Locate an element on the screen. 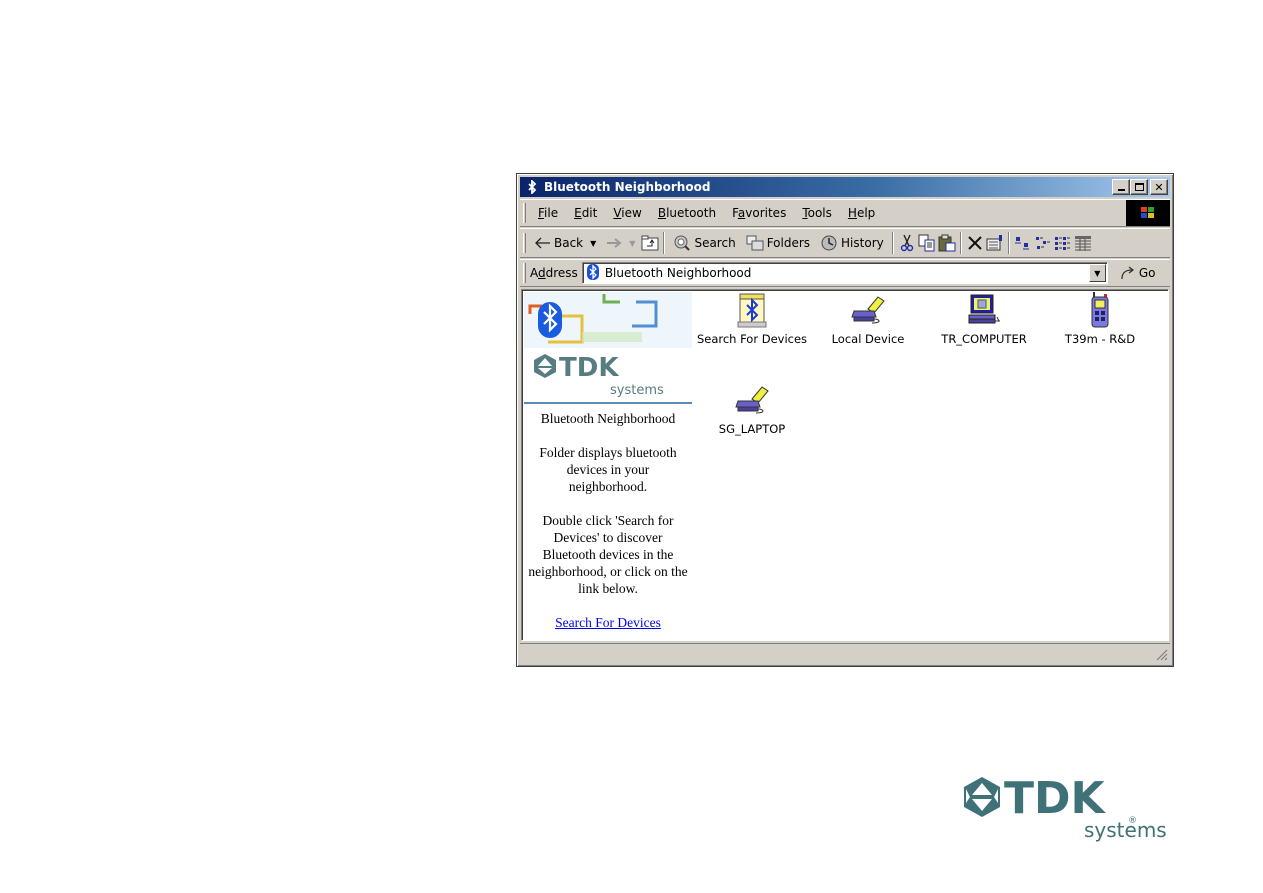 This screenshot has height=893, width=1263. back-button: Back ▼ is located at coordinates (565, 243).